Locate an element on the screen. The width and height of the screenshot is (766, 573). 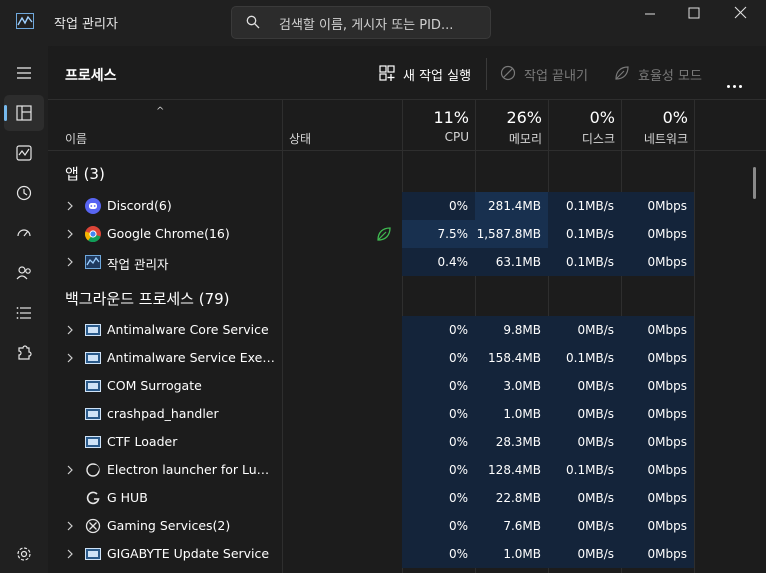
memory-value: 158.4MB is located at coordinates (511, 358).